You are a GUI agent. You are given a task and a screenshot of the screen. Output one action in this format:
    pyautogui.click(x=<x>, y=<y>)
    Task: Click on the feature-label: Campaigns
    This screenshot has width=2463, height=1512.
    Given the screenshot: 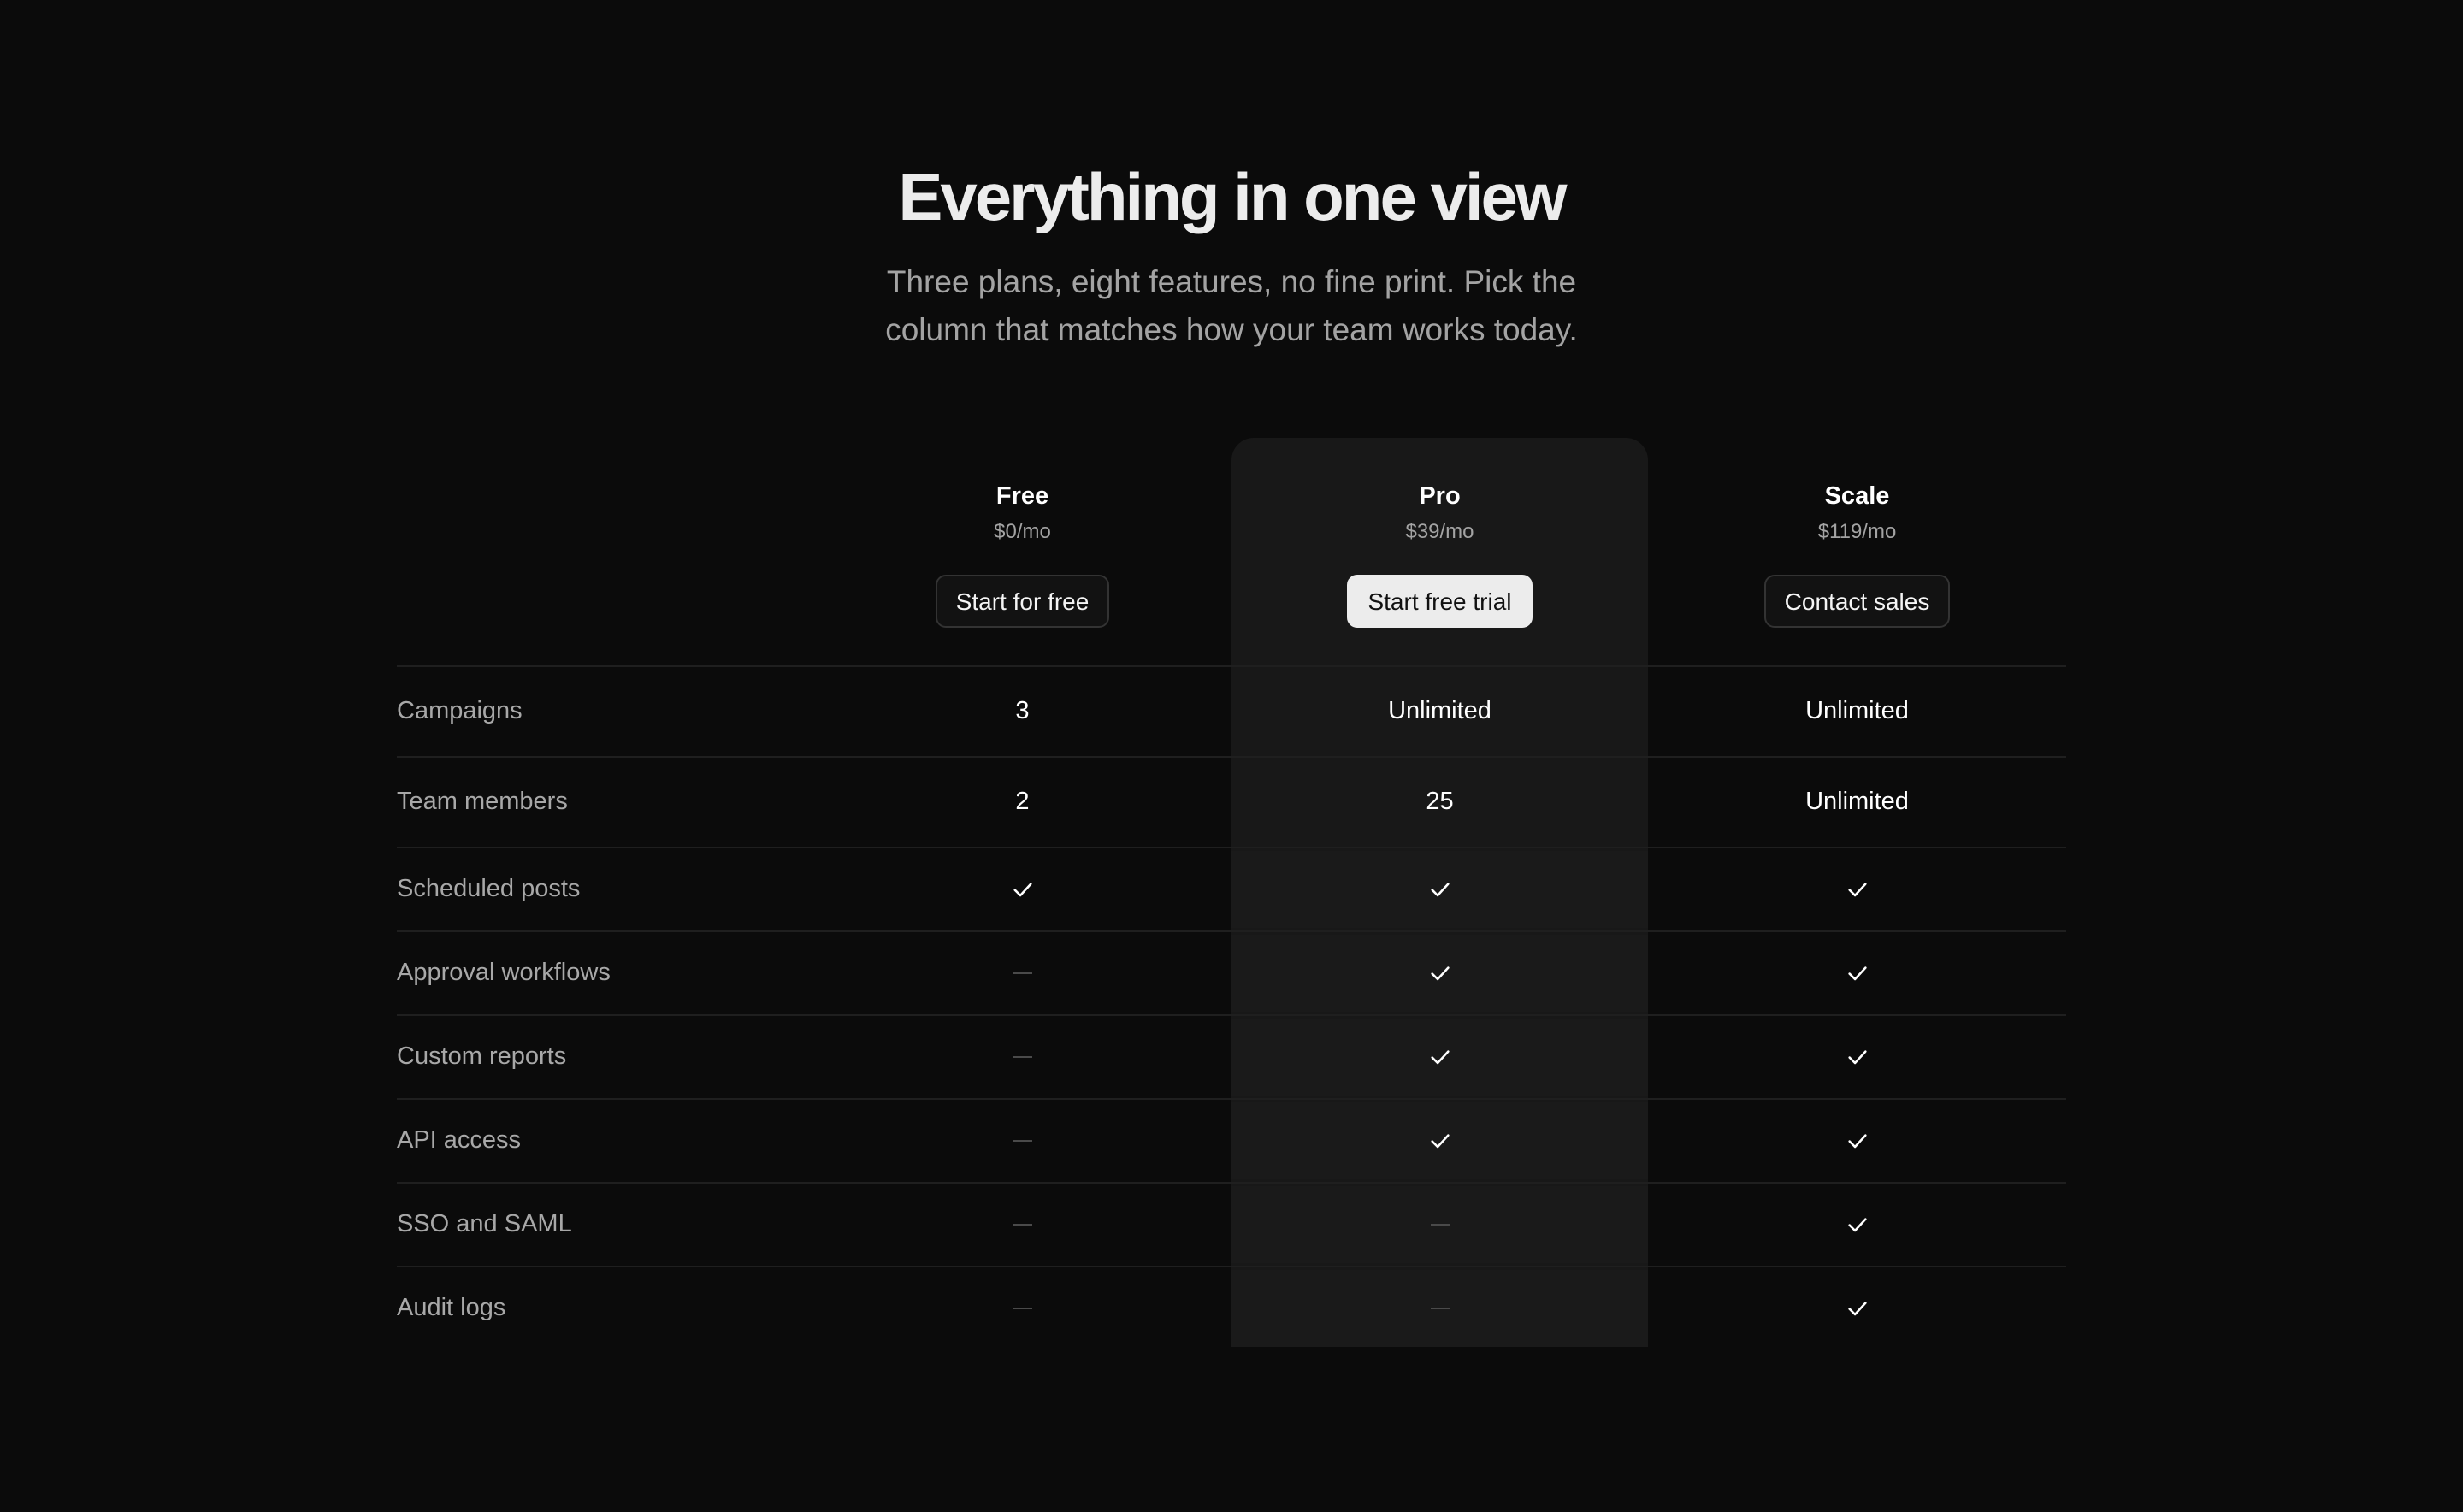 What is the action you would take?
    pyautogui.click(x=460, y=710)
    